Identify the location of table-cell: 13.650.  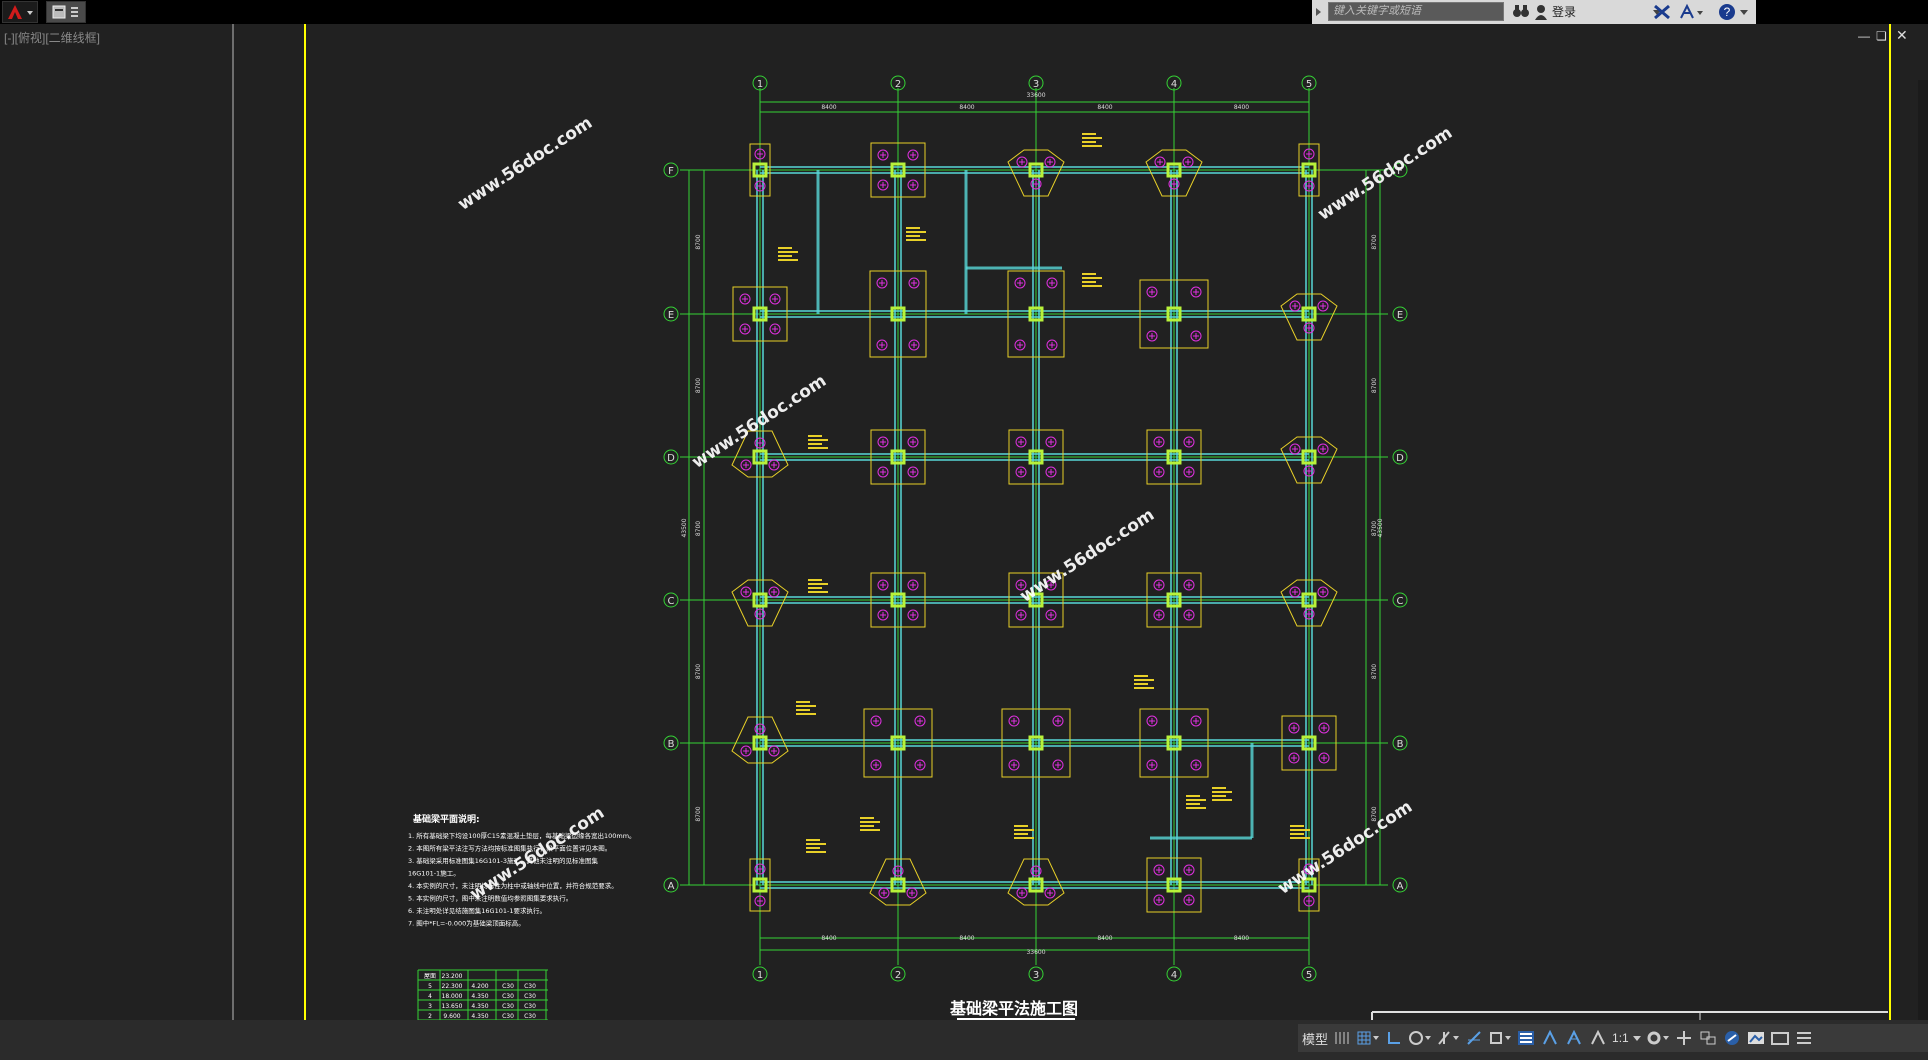
(452, 1006).